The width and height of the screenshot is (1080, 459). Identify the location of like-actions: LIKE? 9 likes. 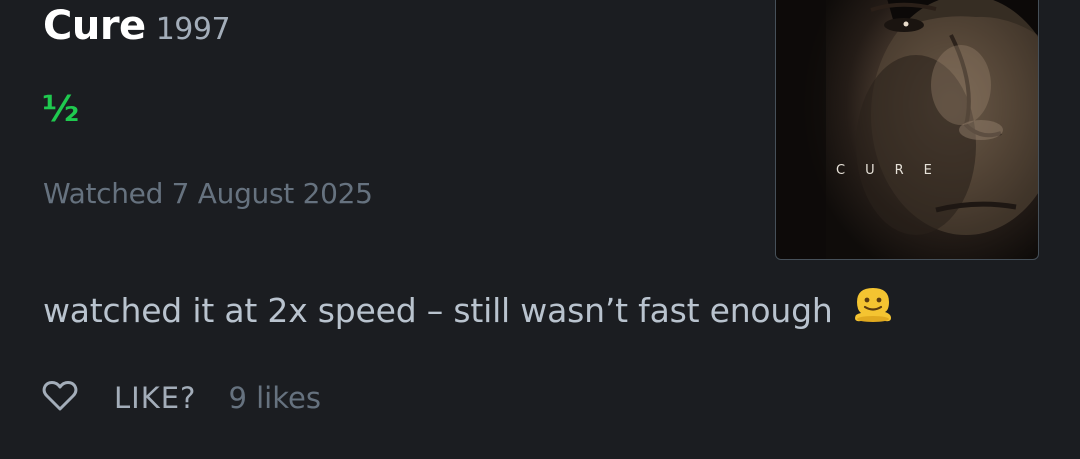
(181, 398).